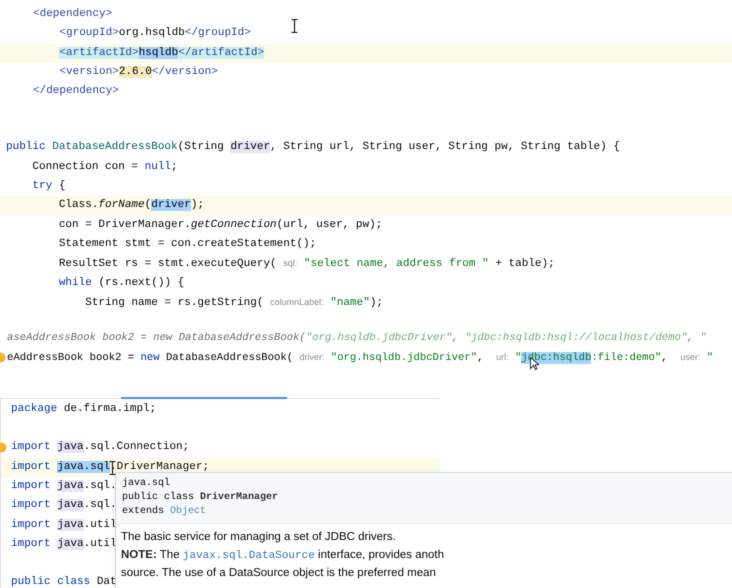  What do you see at coordinates (187, 244) in the screenshot?
I see `code-line: Statement stmt = con.createStatement();` at bounding box center [187, 244].